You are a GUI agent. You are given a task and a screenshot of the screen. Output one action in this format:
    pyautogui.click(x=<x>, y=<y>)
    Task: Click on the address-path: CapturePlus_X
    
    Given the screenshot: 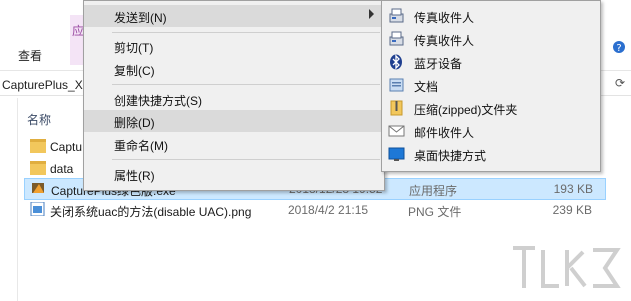 What is the action you would take?
    pyautogui.click(x=42, y=85)
    